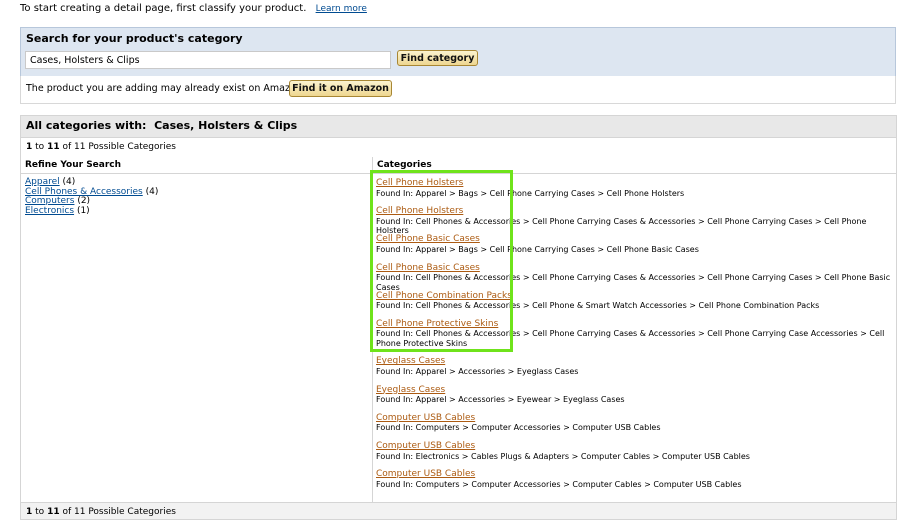 This screenshot has width=920, height=520. I want to click on find-on-amazon-button: Find it on Amazon, so click(340, 88).